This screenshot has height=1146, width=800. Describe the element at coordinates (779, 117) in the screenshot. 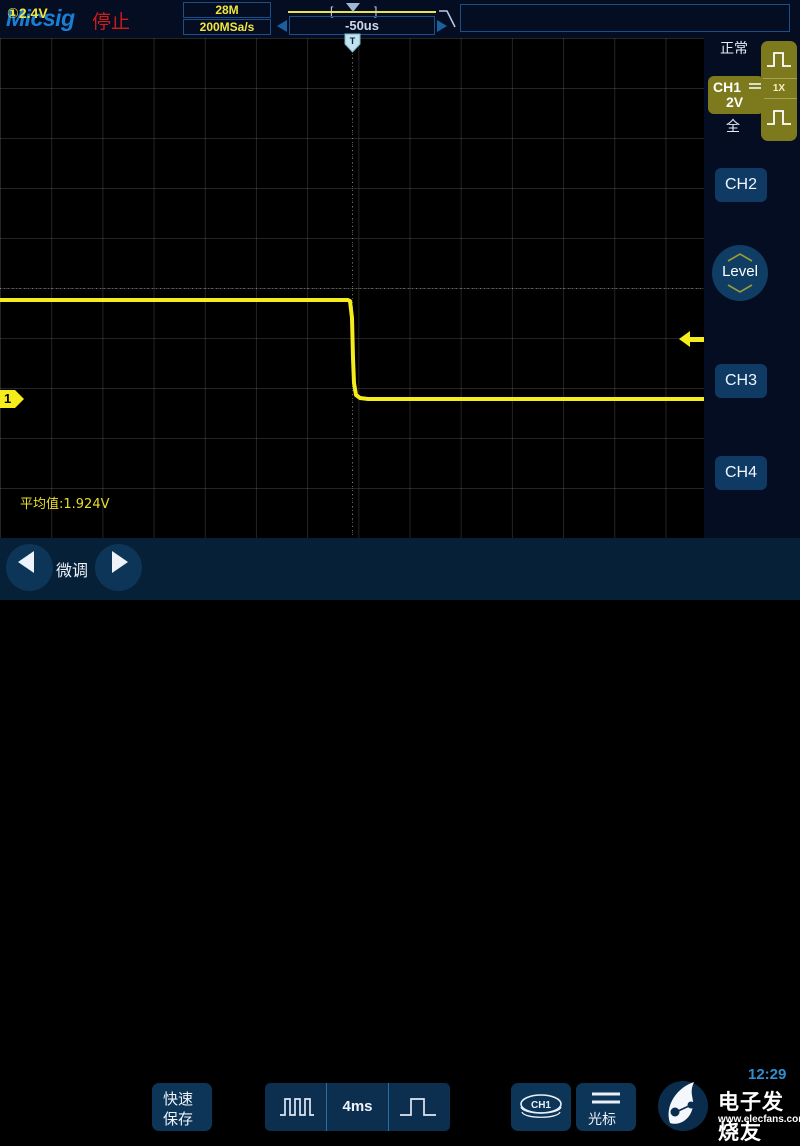

I see `pulse-icon-bottom` at that location.